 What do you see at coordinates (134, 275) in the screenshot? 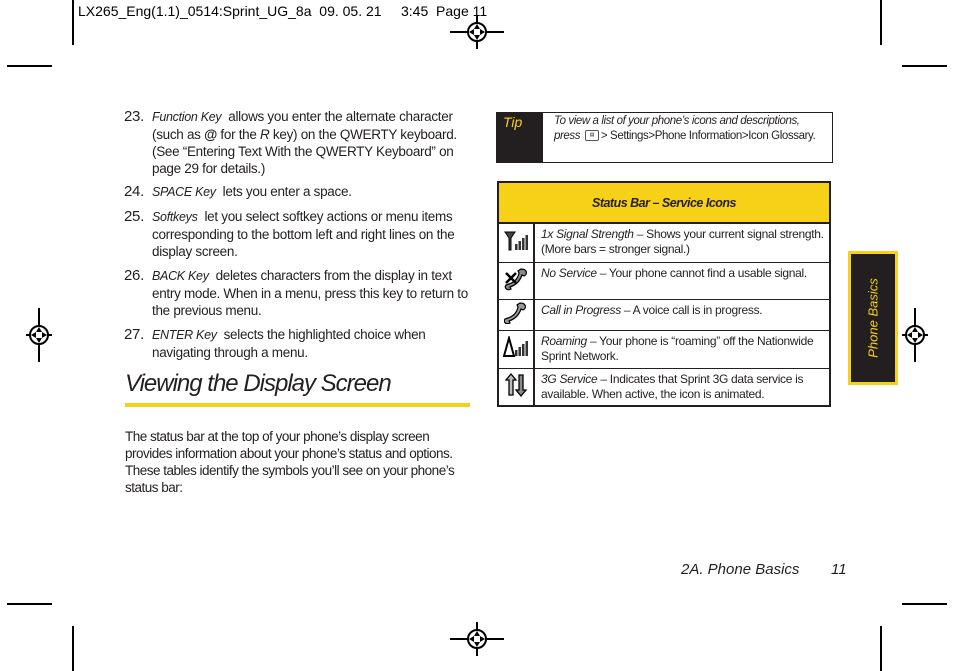
I see `item-number: 26.` at bounding box center [134, 275].